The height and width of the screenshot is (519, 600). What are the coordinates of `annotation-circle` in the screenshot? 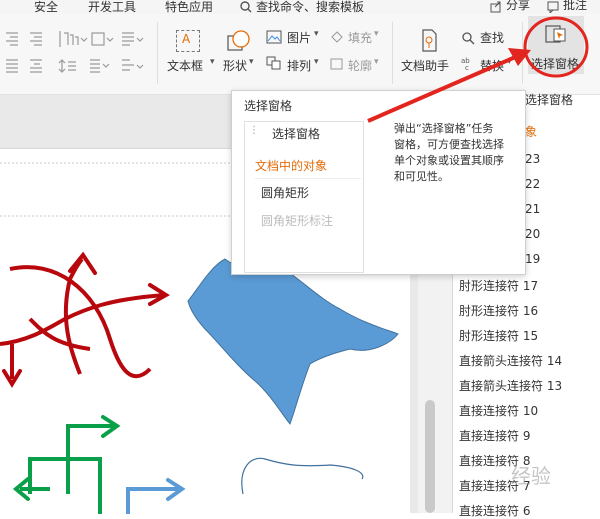 It's located at (556, 47).